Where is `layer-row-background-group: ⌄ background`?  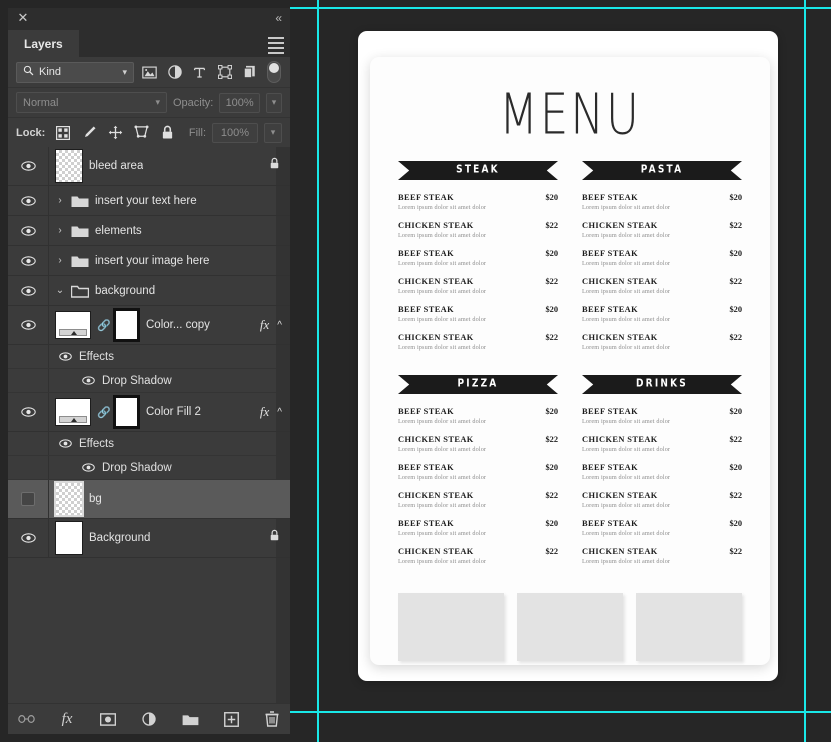 layer-row-background-group: ⌄ background is located at coordinates (149, 291).